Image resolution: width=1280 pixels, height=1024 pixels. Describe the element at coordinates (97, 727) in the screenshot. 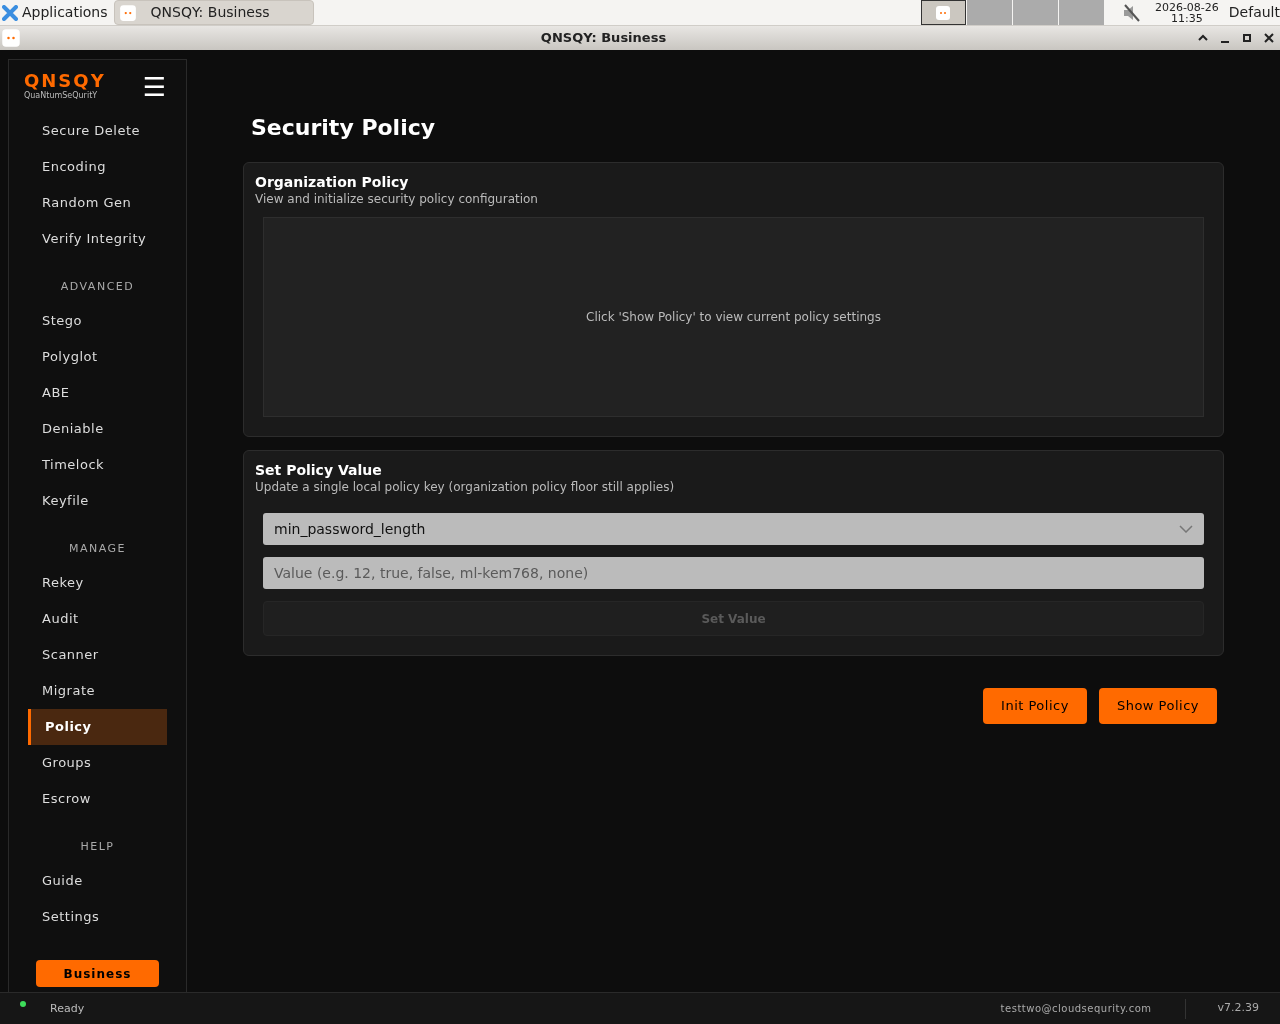

I see `nav-item: Policy` at that location.